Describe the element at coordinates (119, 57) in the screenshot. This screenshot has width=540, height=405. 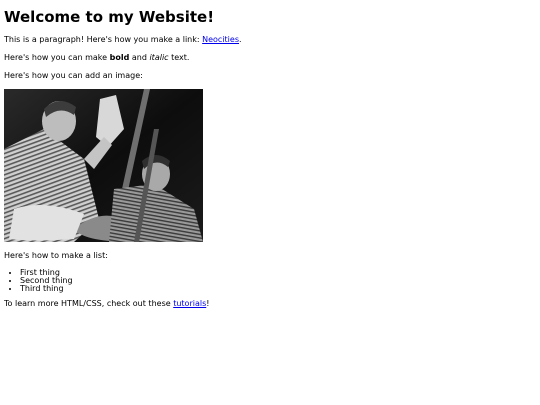
I see `bold-text: bold` at that location.